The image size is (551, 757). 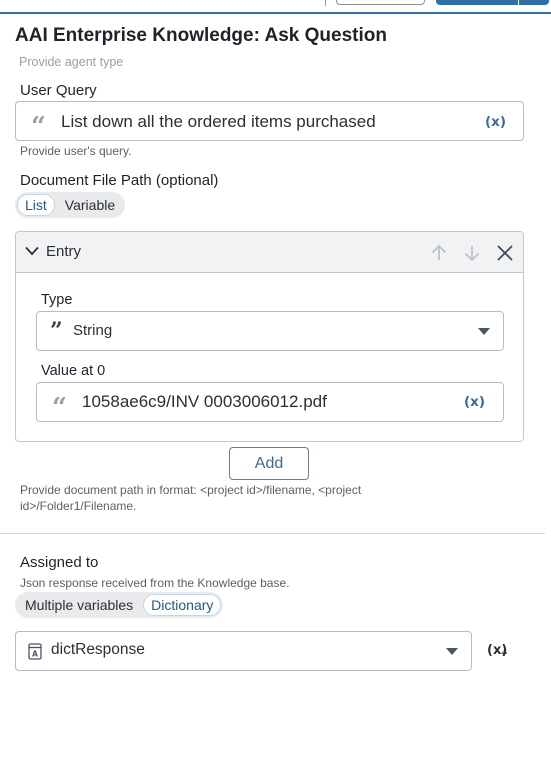 I want to click on plus-icon: +, so click(x=504, y=654).